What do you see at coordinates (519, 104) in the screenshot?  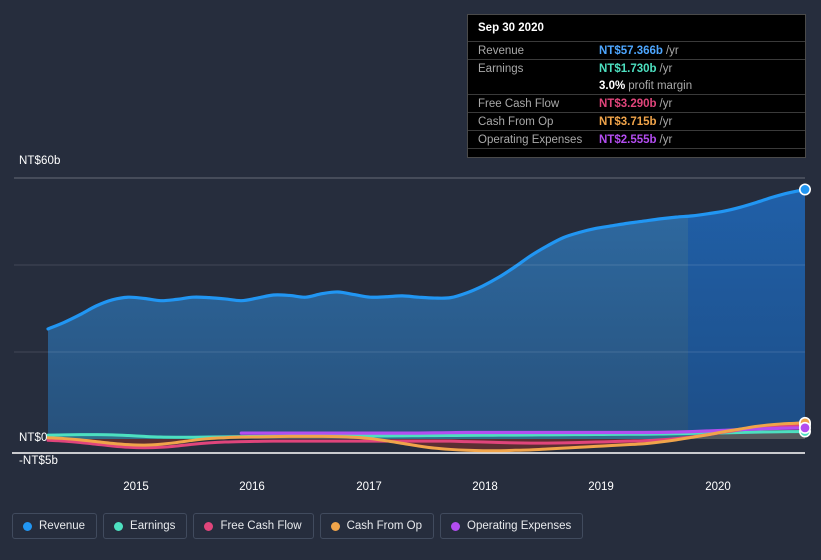 I see `tooltip-row-label: Free Cash Flow` at bounding box center [519, 104].